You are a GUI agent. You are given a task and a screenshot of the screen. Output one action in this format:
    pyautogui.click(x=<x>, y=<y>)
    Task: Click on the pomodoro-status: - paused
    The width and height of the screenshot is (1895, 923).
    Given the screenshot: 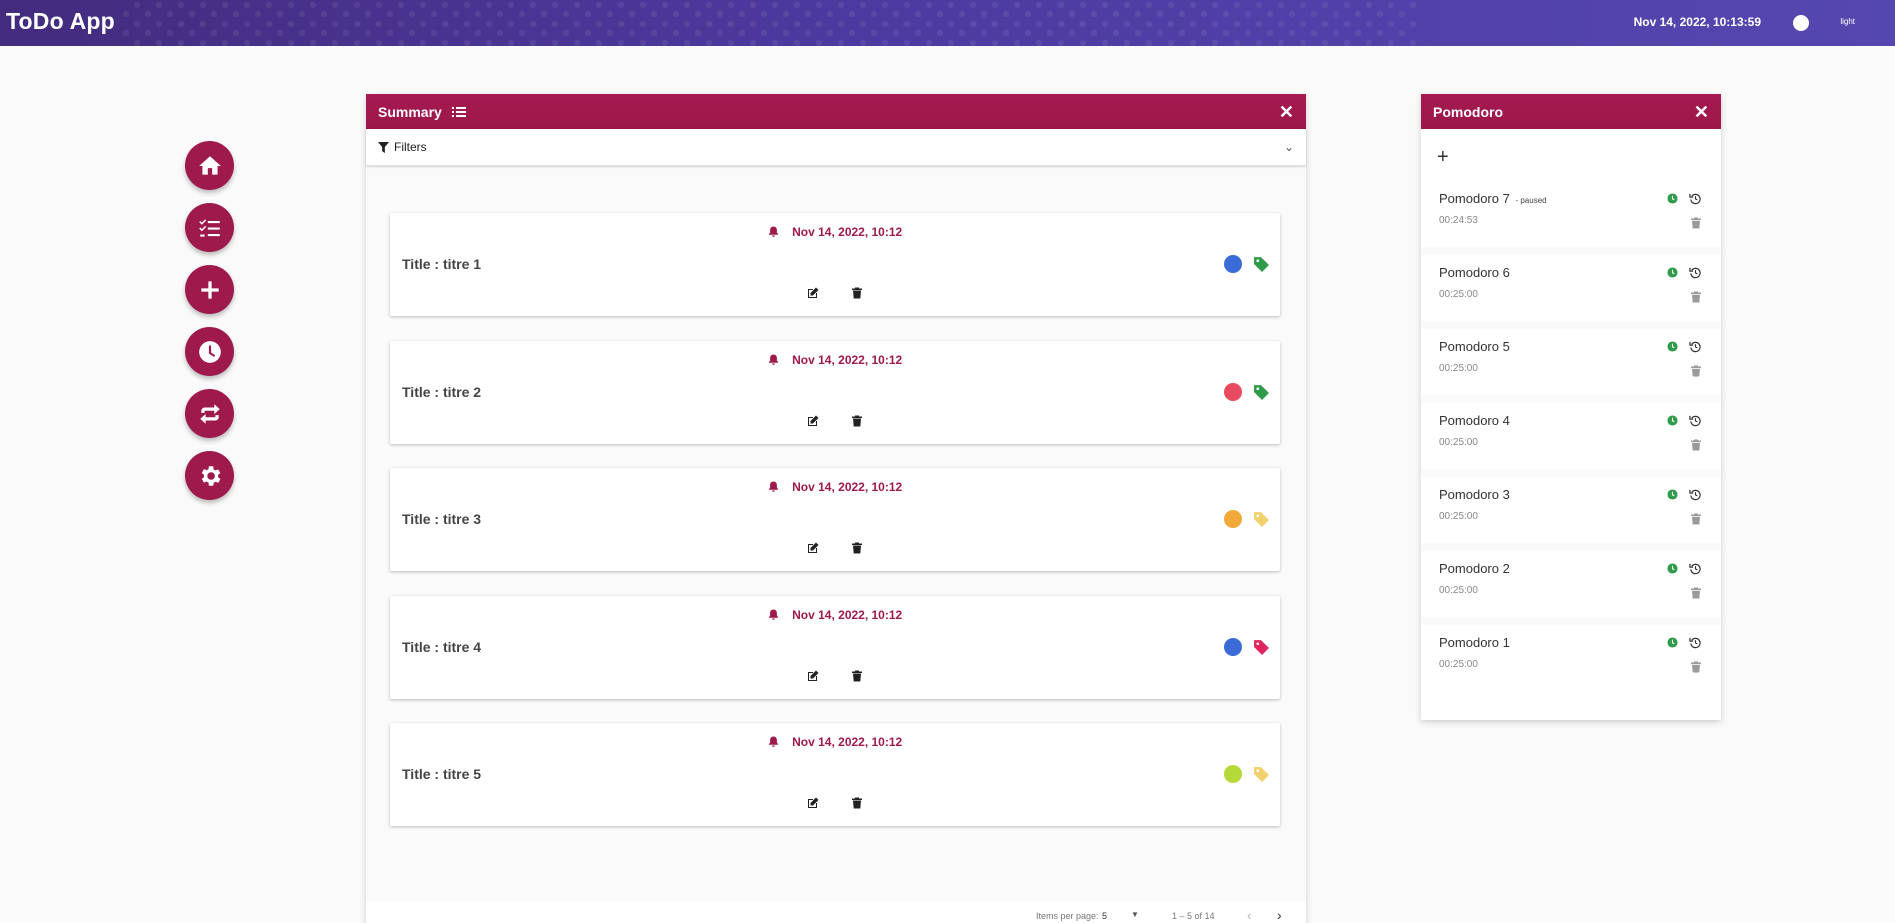 What is the action you would take?
    pyautogui.click(x=1531, y=200)
    